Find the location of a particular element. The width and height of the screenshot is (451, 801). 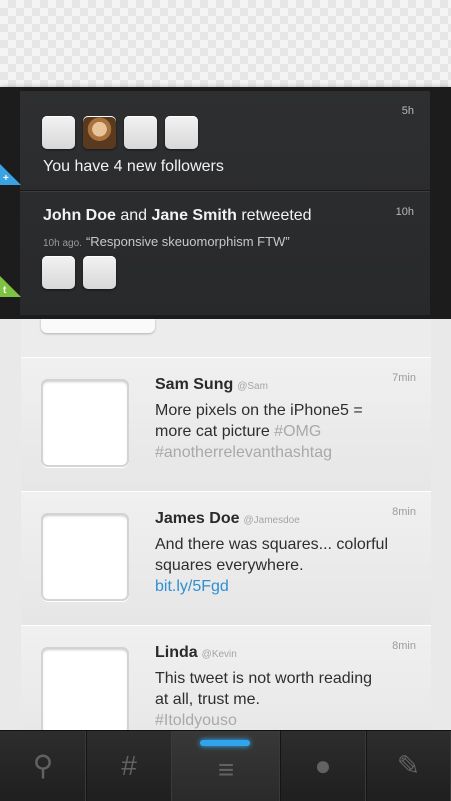

tweet-line: squares everywhere. is located at coordinates (229, 565).